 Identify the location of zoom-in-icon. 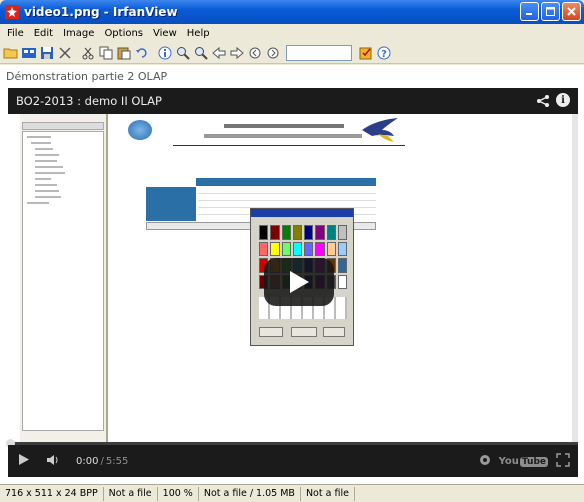
(182, 53).